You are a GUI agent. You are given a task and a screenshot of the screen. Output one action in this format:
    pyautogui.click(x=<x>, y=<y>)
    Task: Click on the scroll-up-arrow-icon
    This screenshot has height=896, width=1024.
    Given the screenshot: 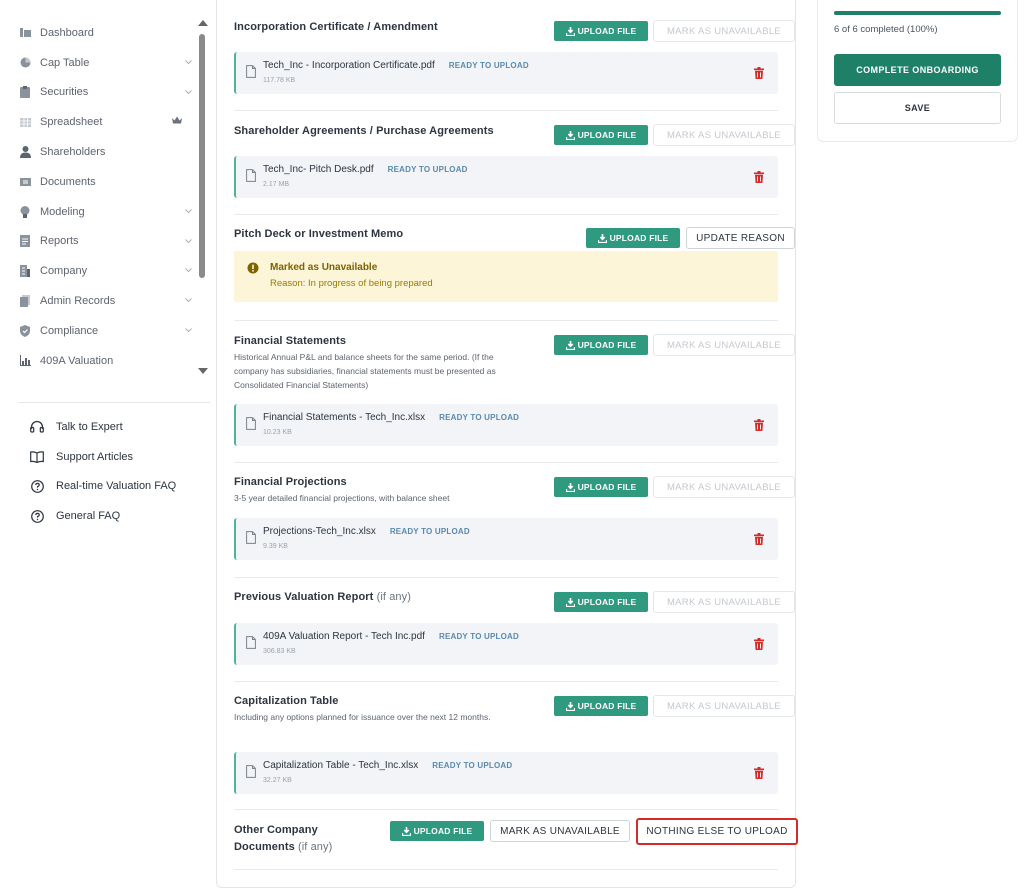 What is the action you would take?
    pyautogui.click(x=203, y=23)
    